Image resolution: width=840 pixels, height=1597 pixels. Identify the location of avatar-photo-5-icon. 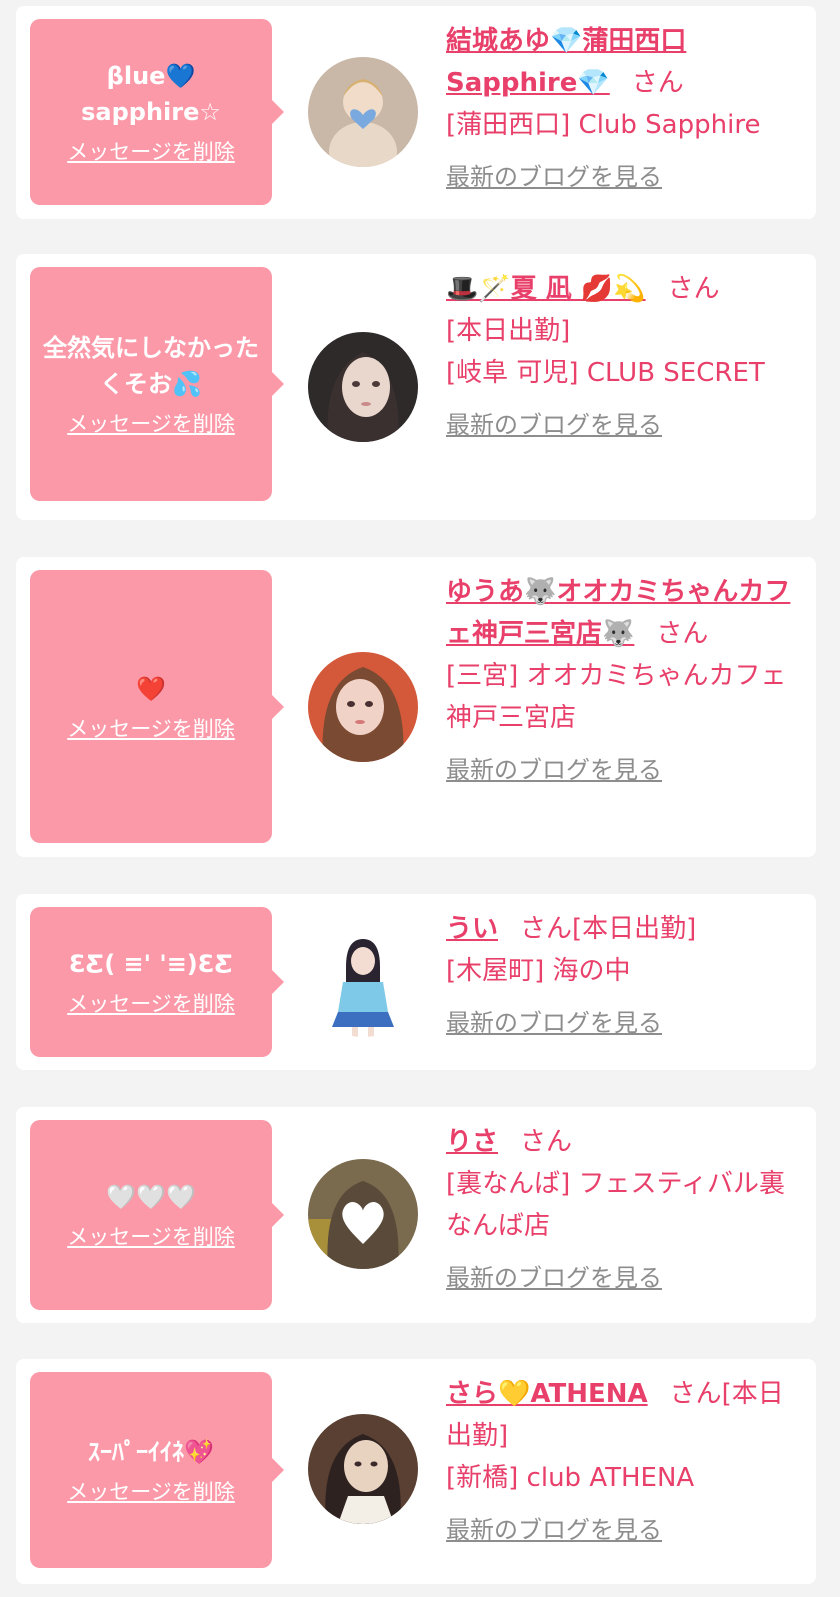
(363, 1214).